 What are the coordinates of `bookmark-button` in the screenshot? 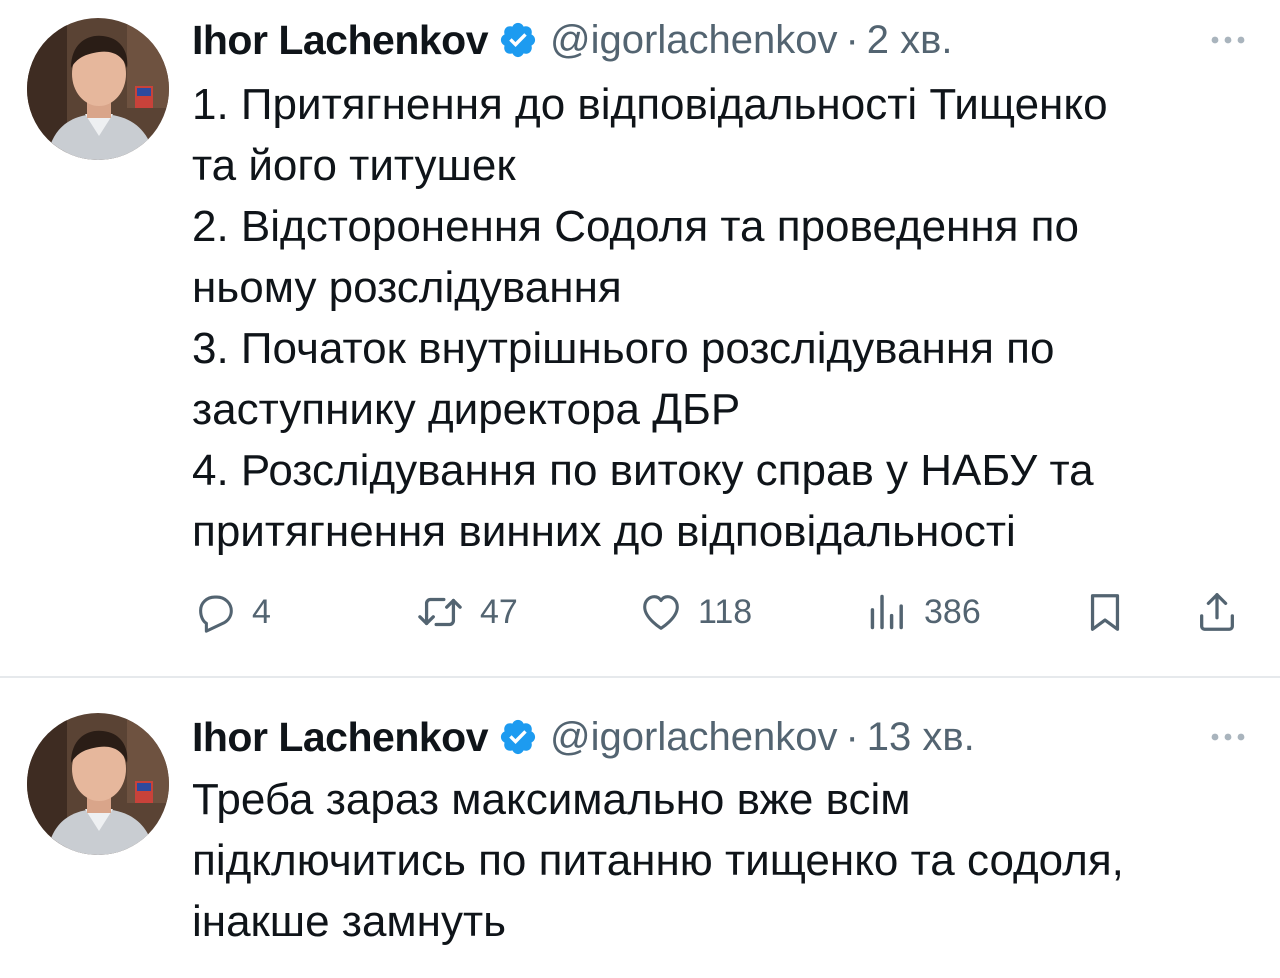 It's located at (1105, 612).